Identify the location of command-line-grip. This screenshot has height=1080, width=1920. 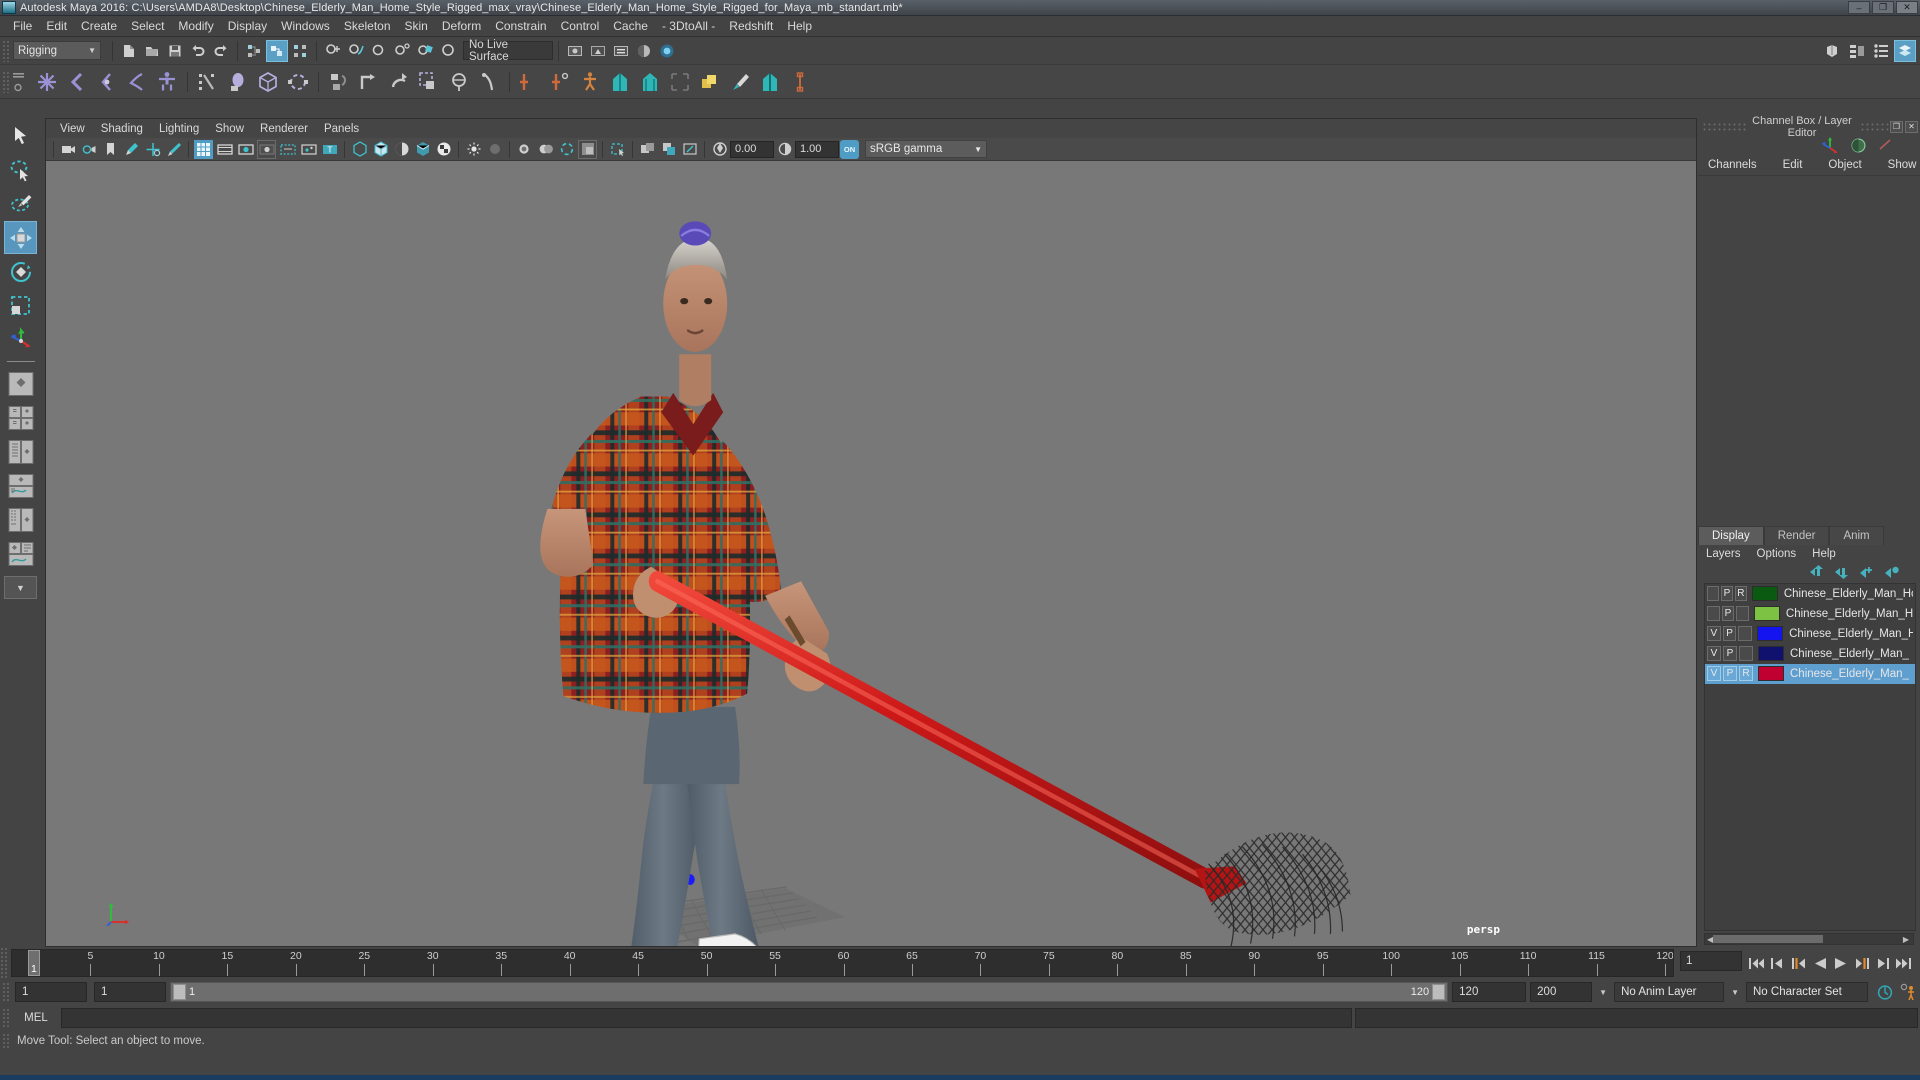
(6, 1018).